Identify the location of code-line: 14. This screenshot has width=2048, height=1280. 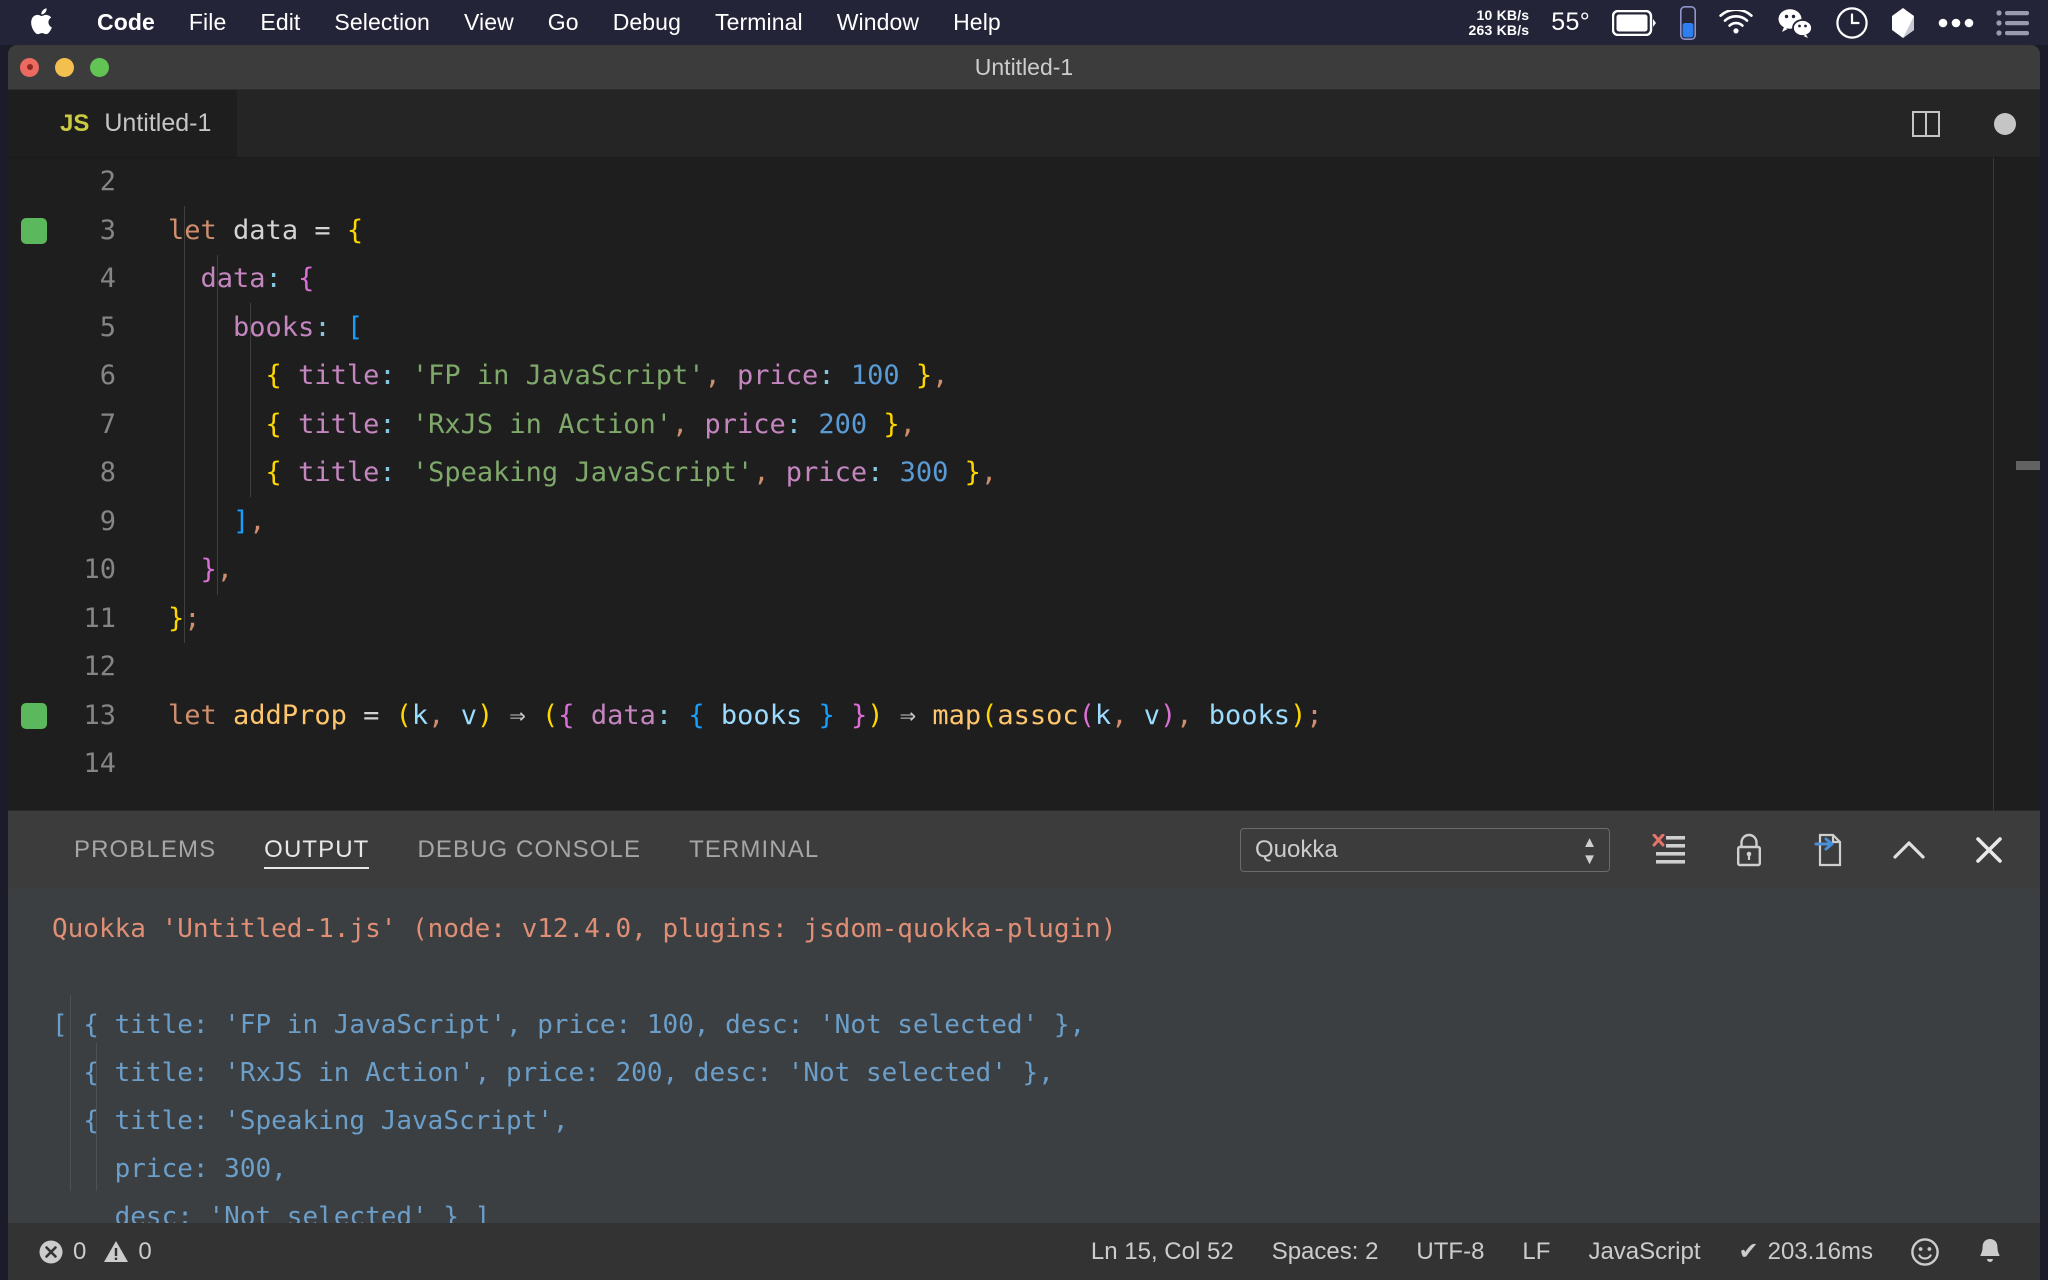
(1024, 764).